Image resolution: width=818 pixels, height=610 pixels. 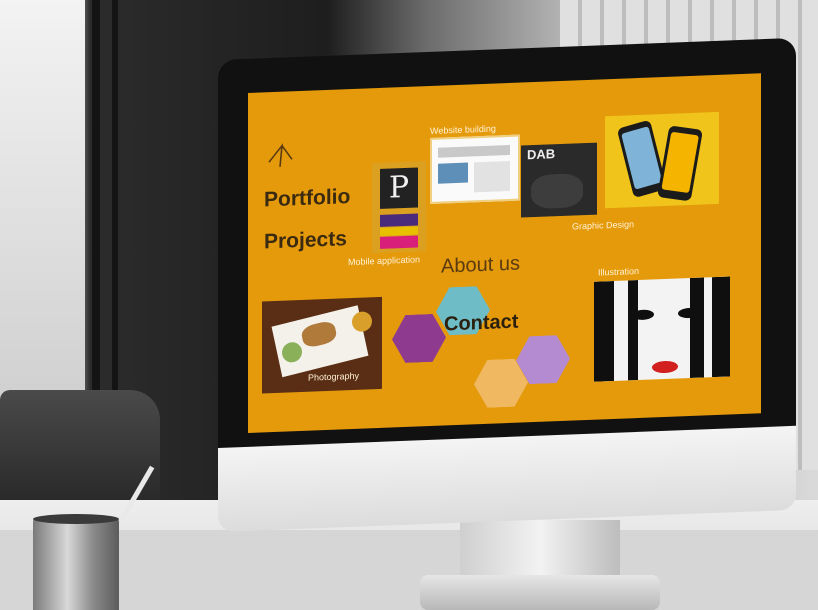 What do you see at coordinates (480, 266) in the screenshot?
I see `about-us-link: About us` at bounding box center [480, 266].